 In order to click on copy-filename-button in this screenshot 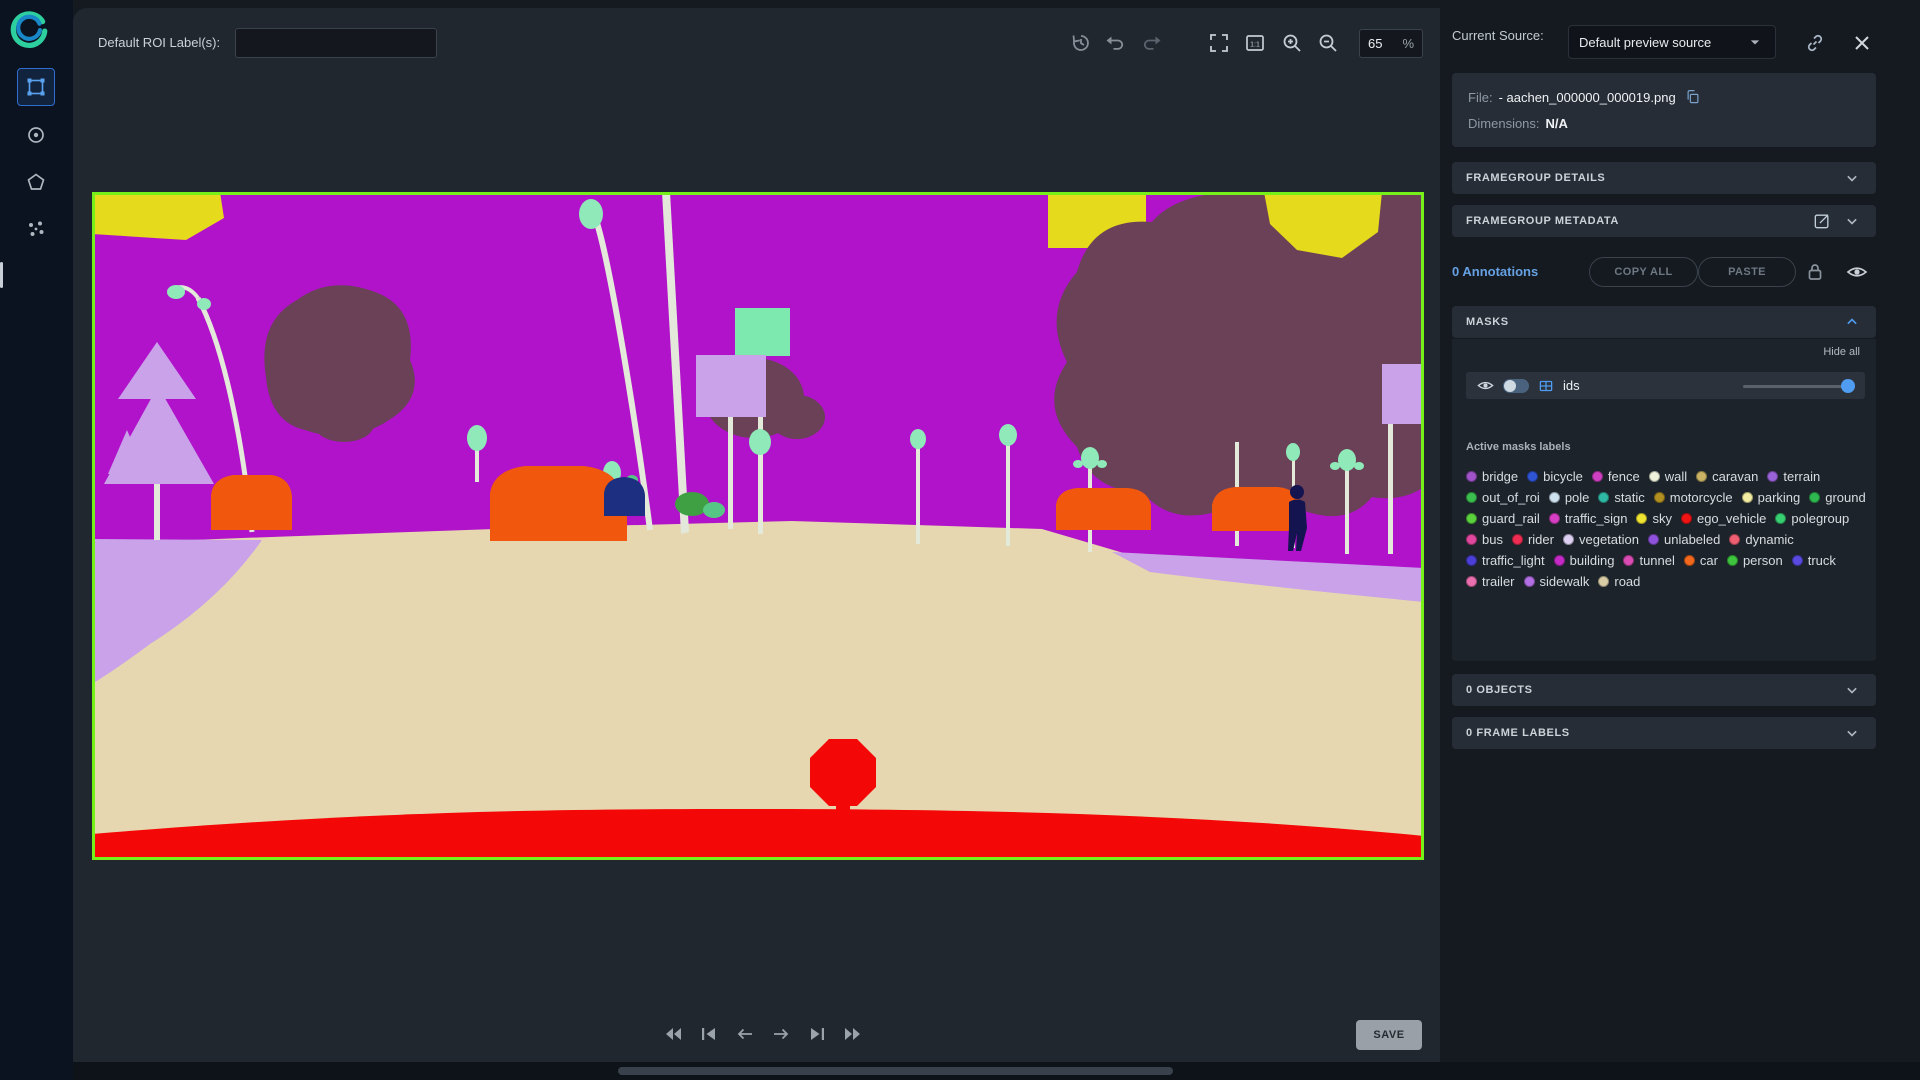, I will do `click(1693, 97)`.